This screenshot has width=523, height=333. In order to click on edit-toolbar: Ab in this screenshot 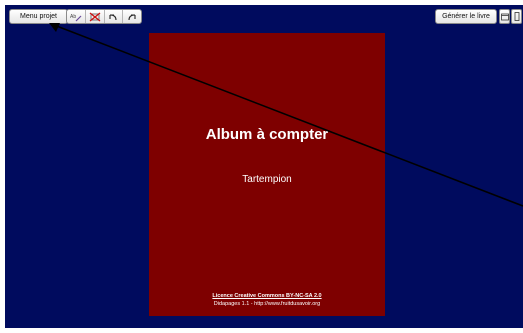, I will do `click(104, 16)`.